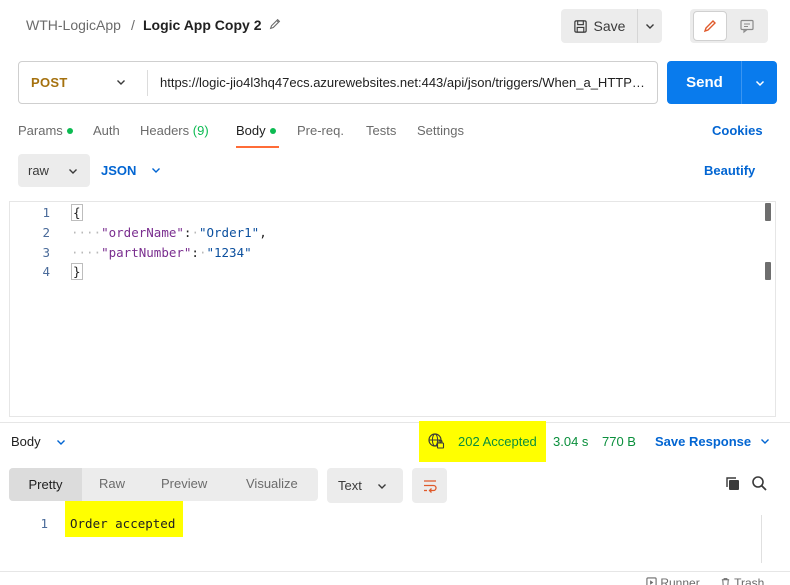 The width and height of the screenshot is (790, 585). I want to click on beautify-button: Beautify, so click(729, 170).